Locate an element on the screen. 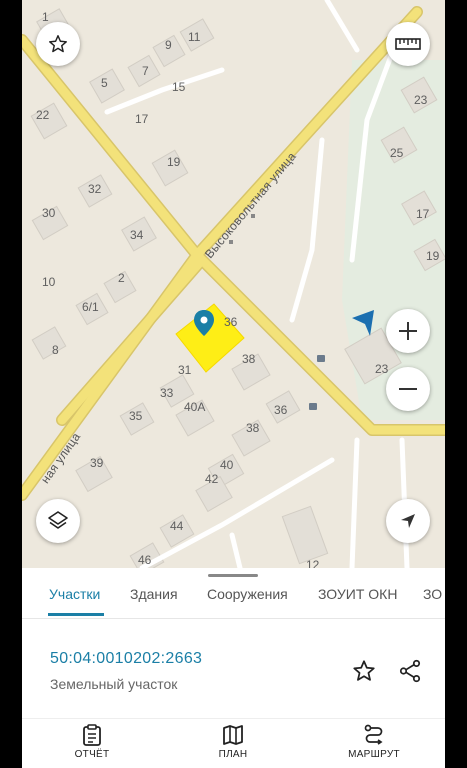 The height and width of the screenshot is (768, 467). house-number: 1 is located at coordinates (45, 17).